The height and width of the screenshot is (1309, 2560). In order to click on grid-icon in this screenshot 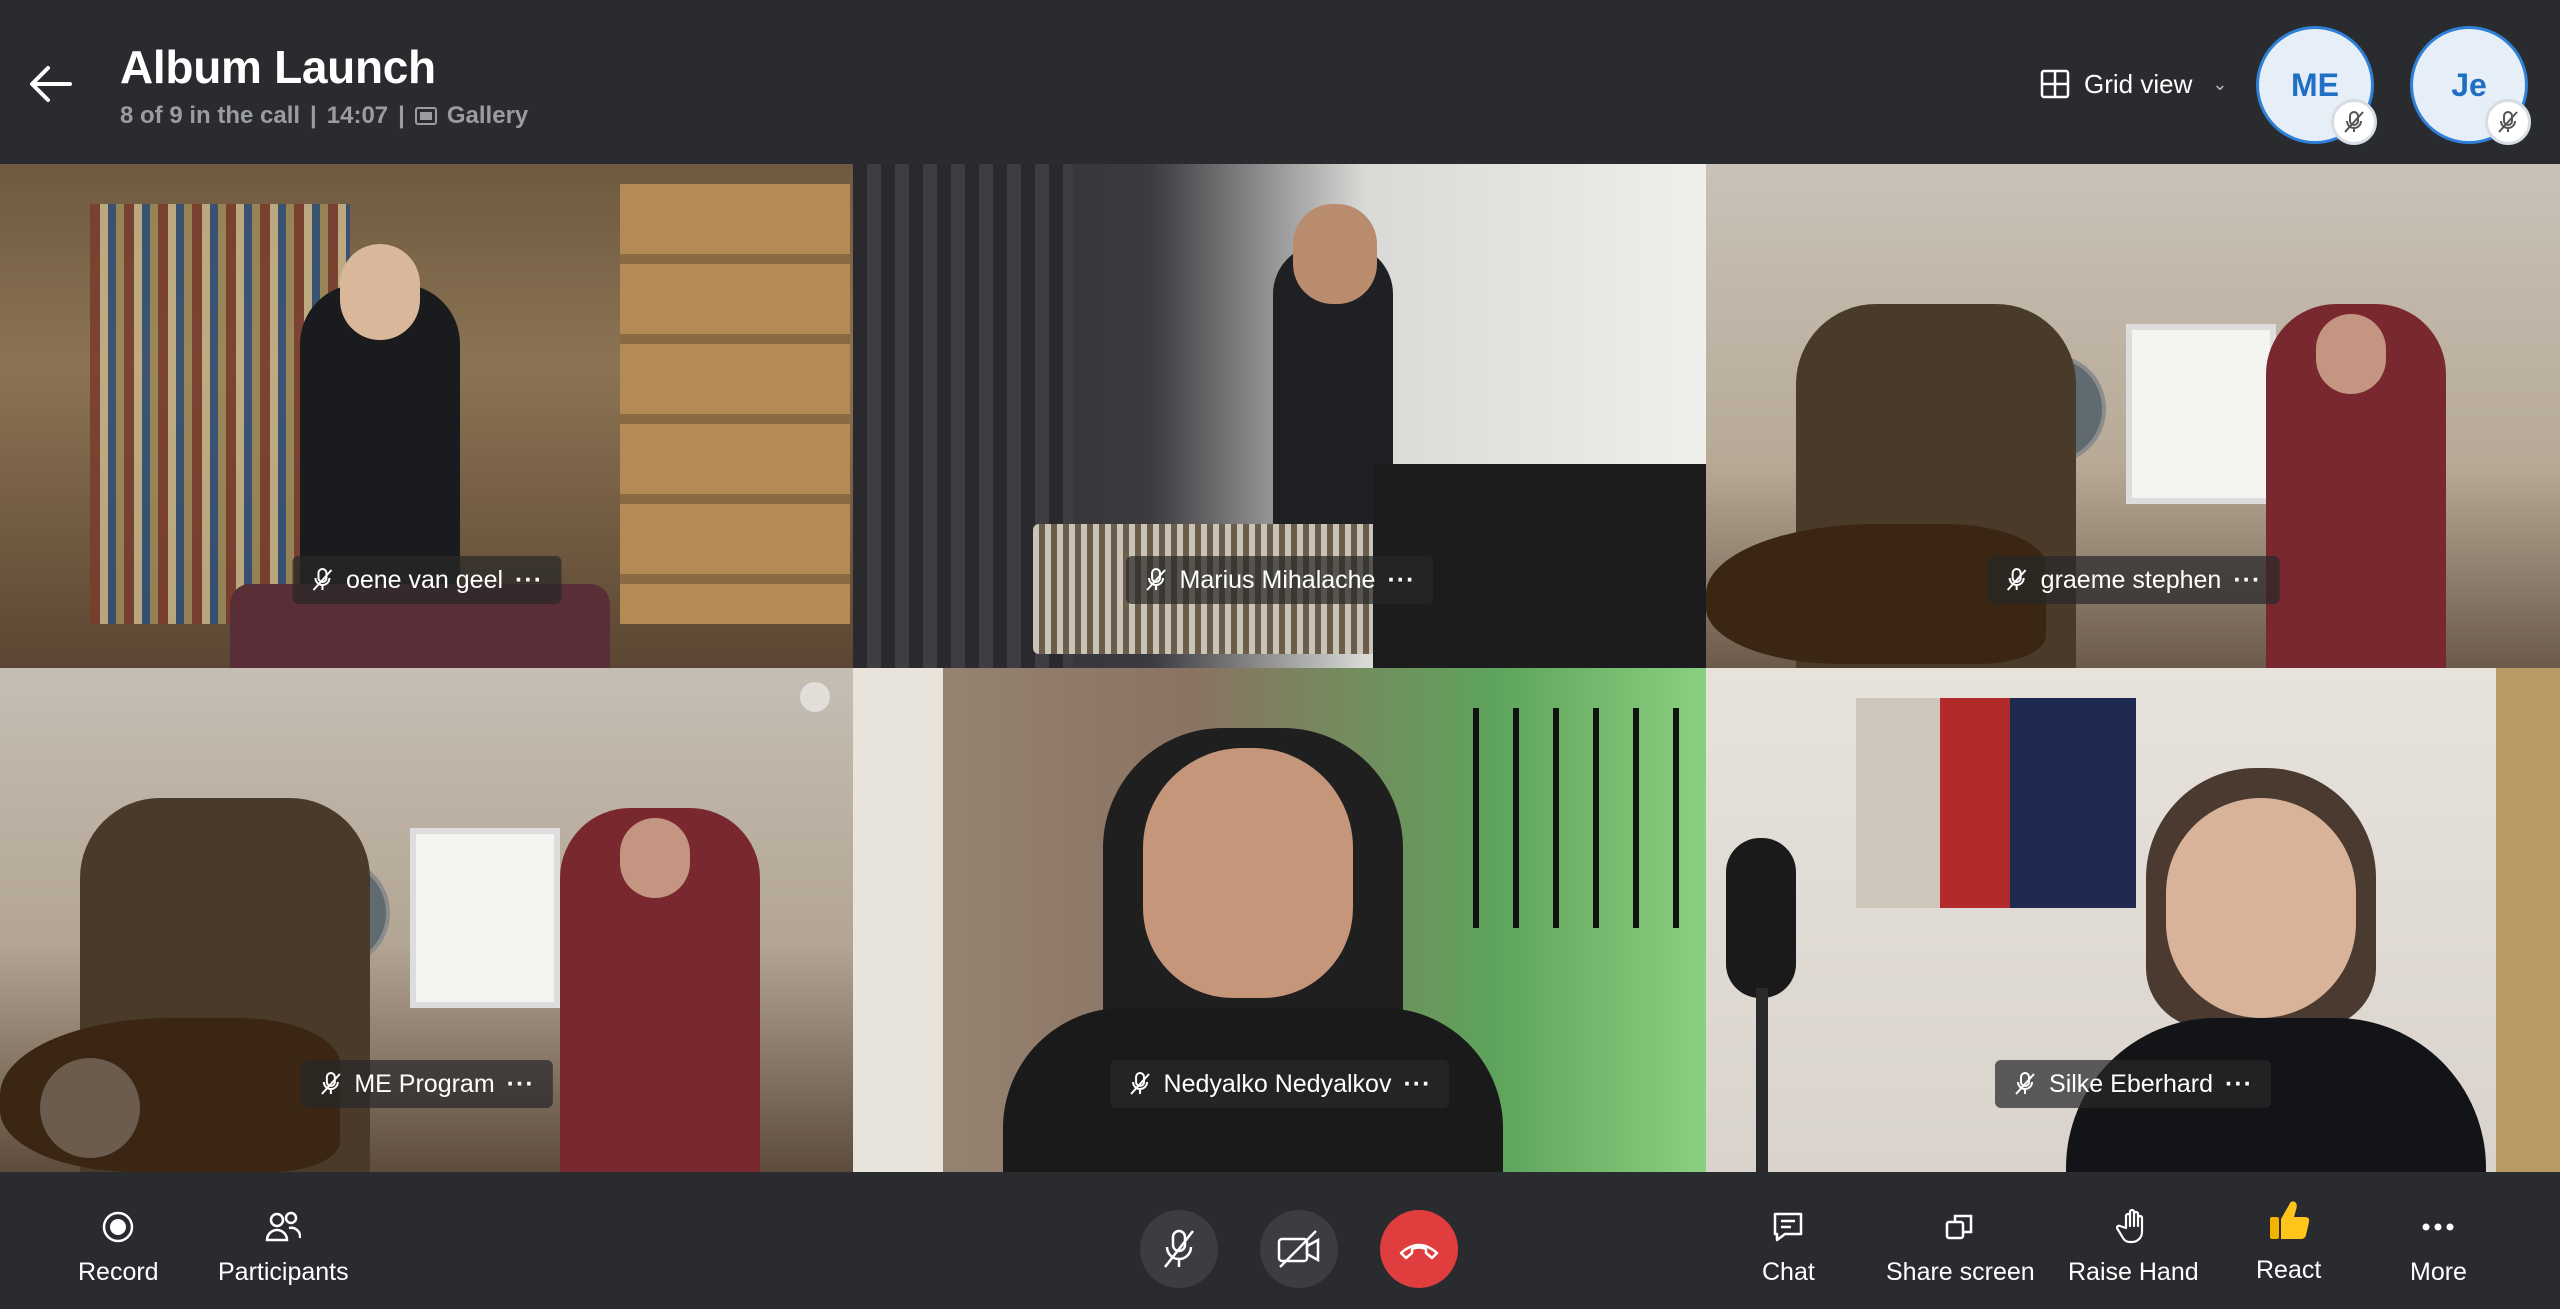, I will do `click(2055, 84)`.